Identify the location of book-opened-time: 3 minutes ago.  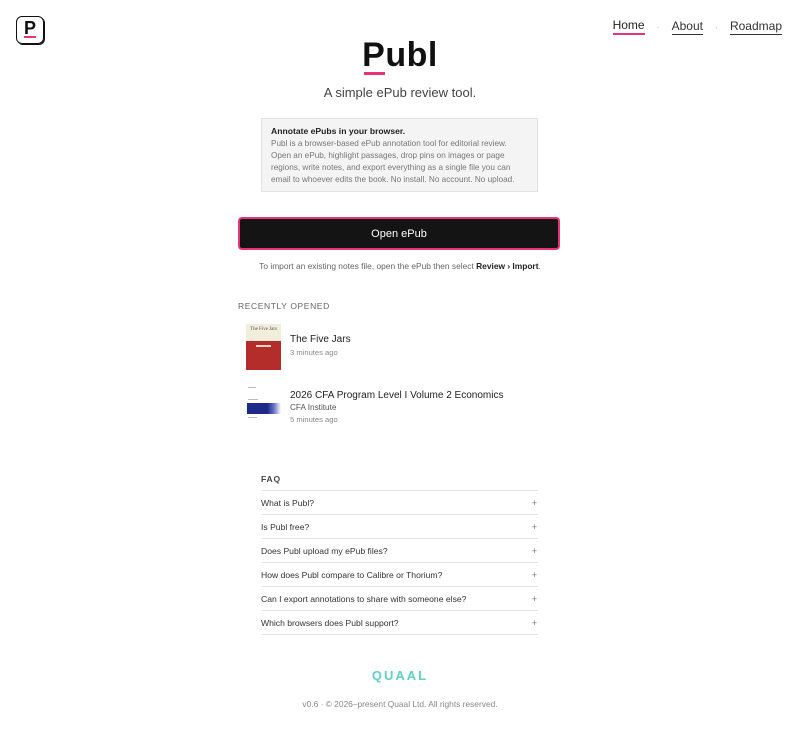
(314, 352).